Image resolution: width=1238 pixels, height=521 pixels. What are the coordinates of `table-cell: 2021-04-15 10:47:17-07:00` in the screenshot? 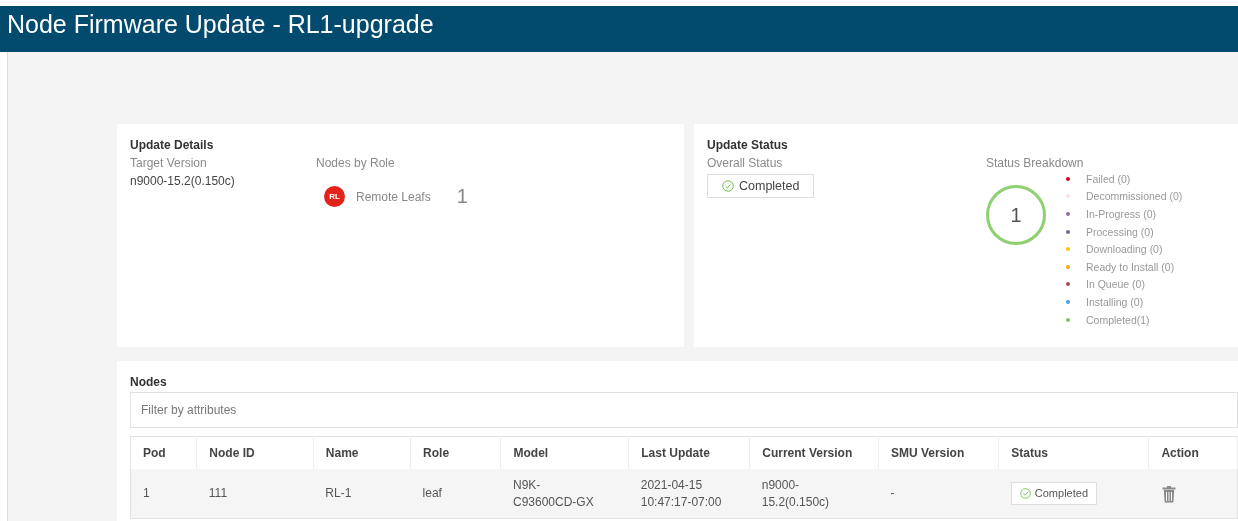 It's located at (689, 494).